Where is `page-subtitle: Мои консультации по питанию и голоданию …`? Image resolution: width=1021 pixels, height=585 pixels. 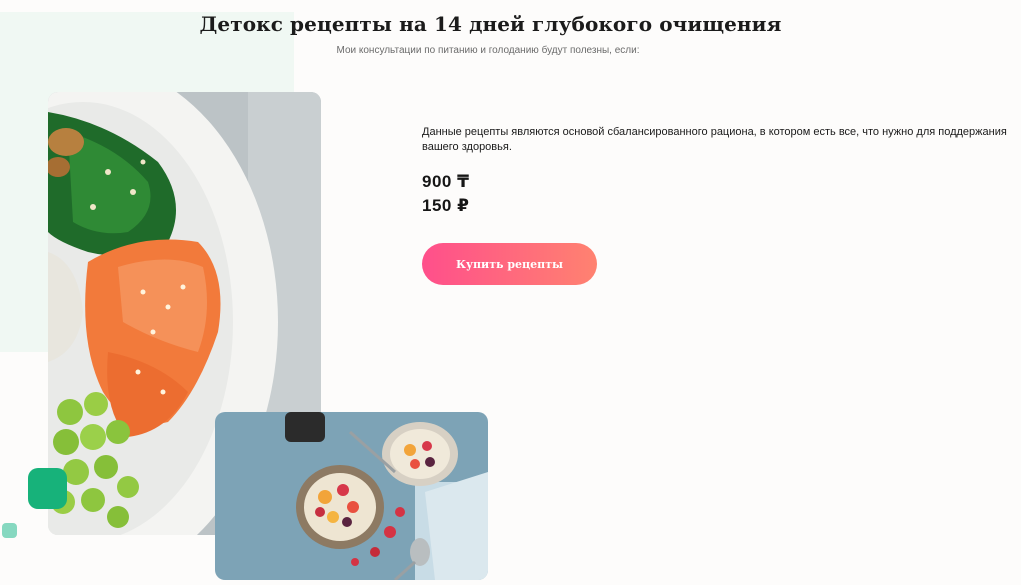 page-subtitle: Мои консультации по питанию и голоданию … is located at coordinates (488, 50).